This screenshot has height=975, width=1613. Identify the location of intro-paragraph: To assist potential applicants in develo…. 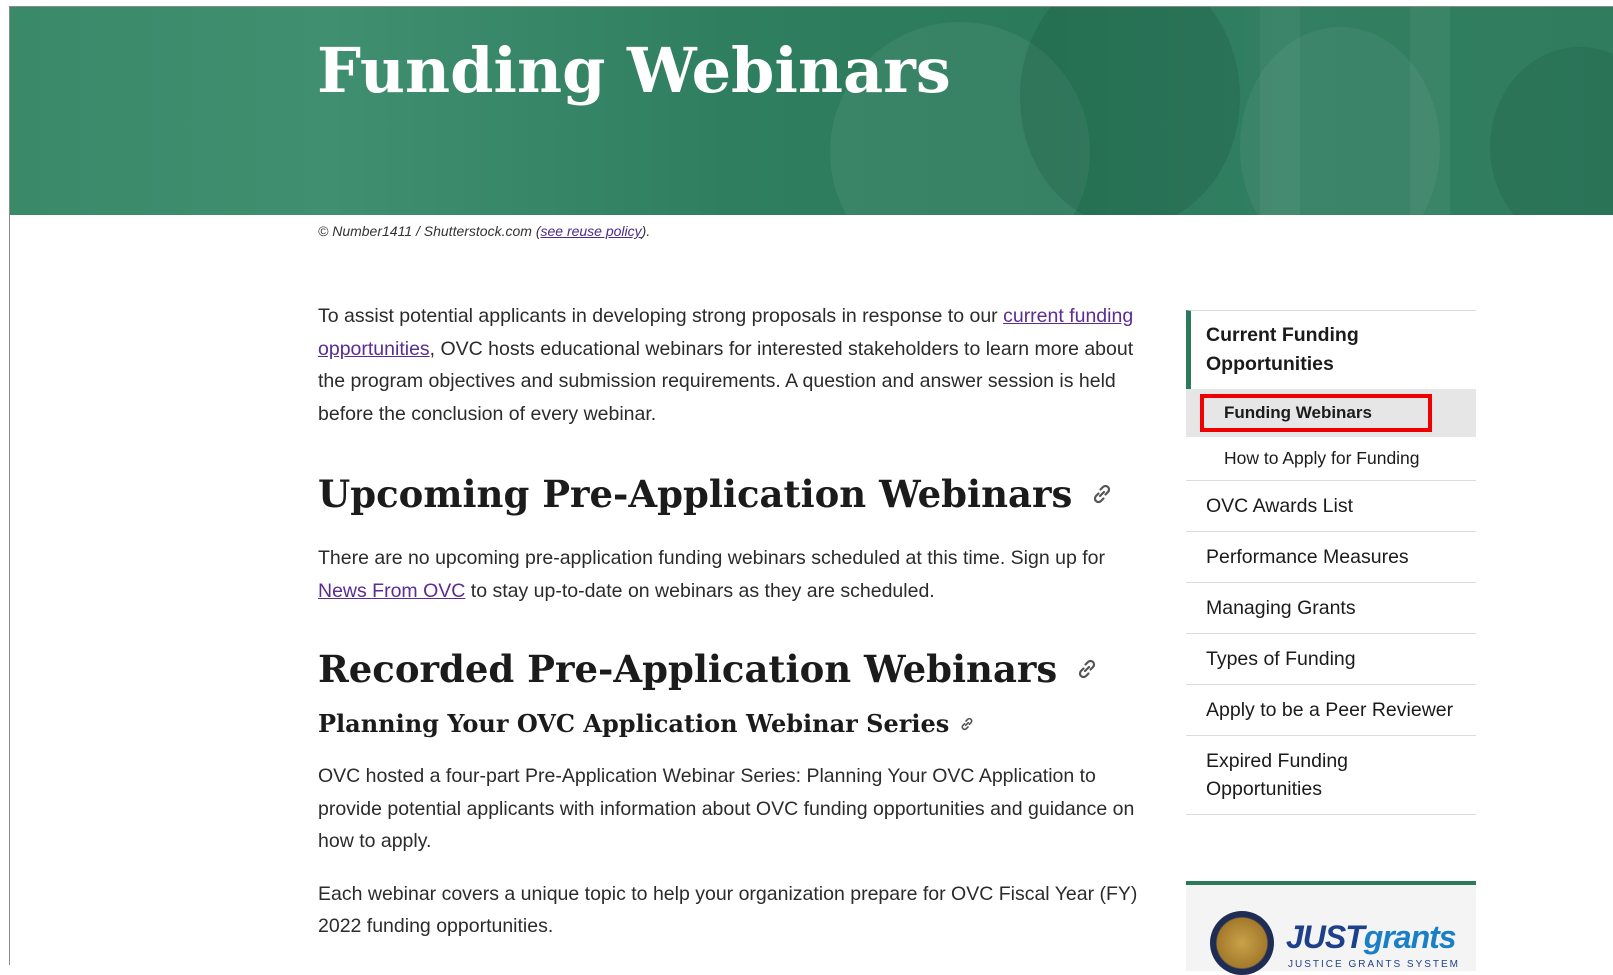
(726, 365).